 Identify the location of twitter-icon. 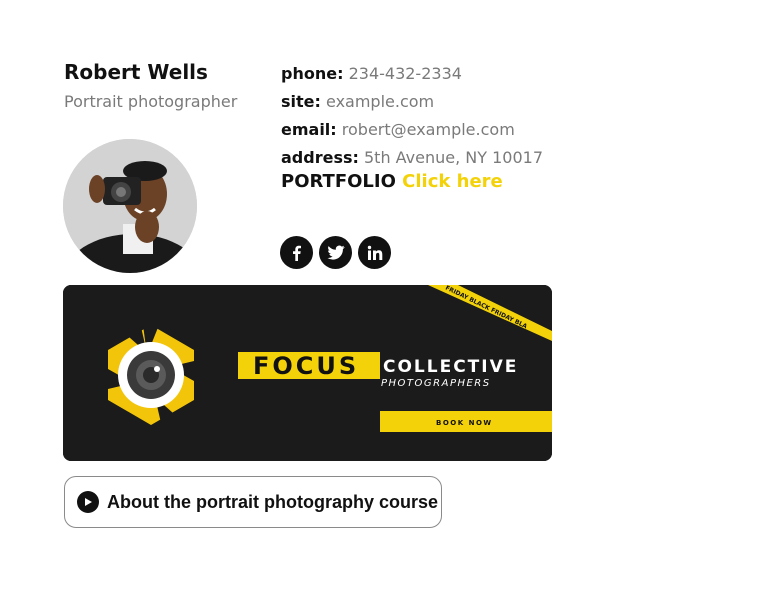
(335, 252).